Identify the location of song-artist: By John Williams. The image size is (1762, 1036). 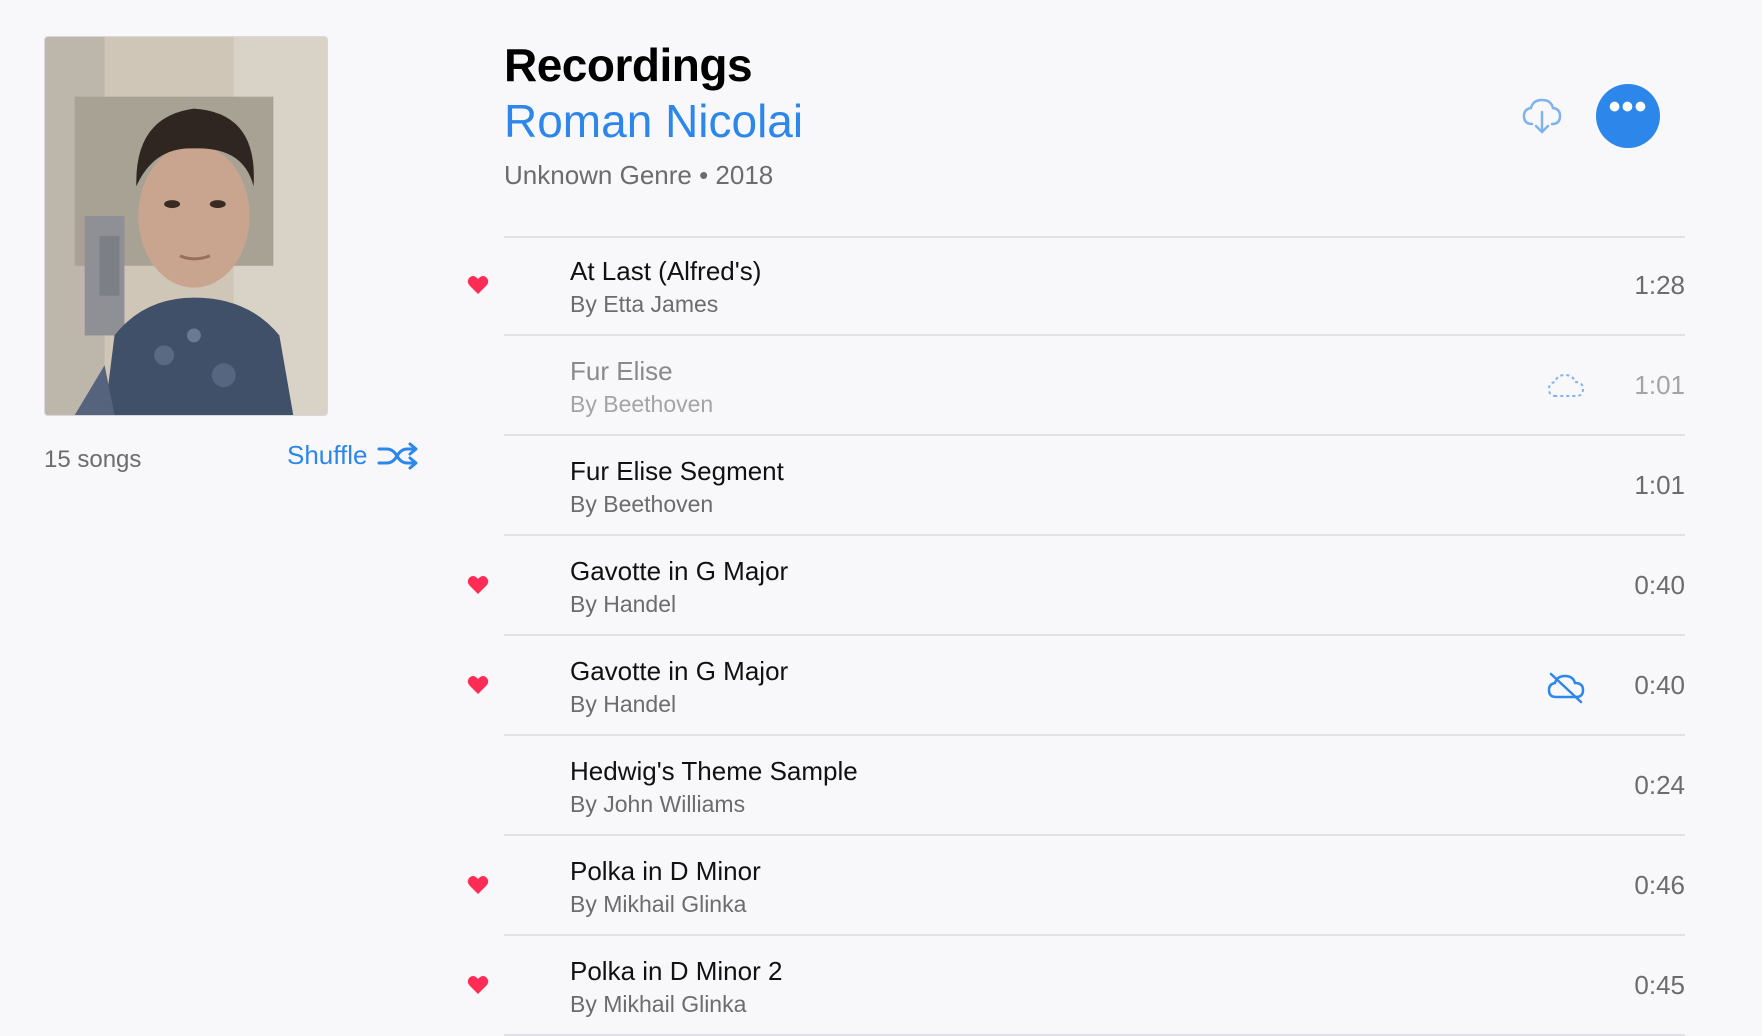
(658, 804).